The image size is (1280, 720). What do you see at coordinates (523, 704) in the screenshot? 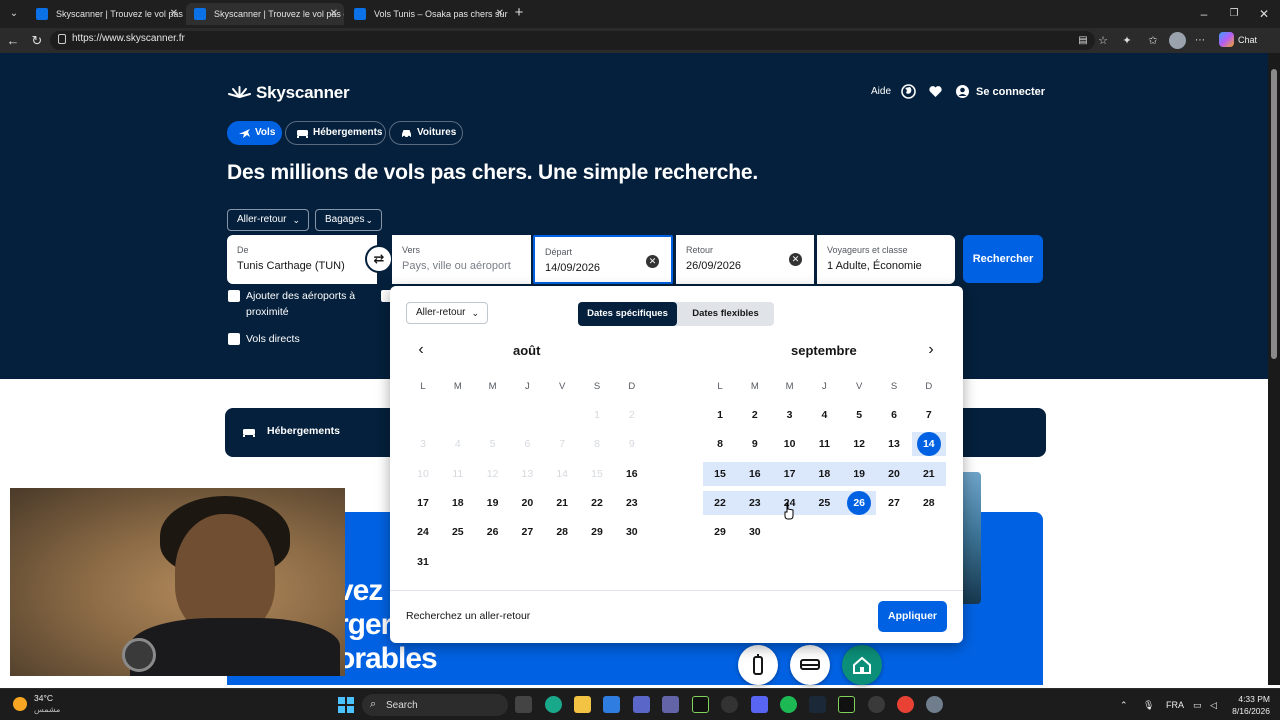
I see `task-view-icon` at bounding box center [523, 704].